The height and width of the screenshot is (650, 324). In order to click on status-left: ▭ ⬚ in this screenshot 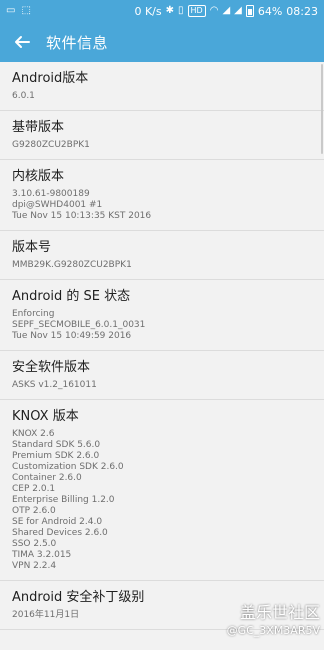, I will do `click(18, 11)`.